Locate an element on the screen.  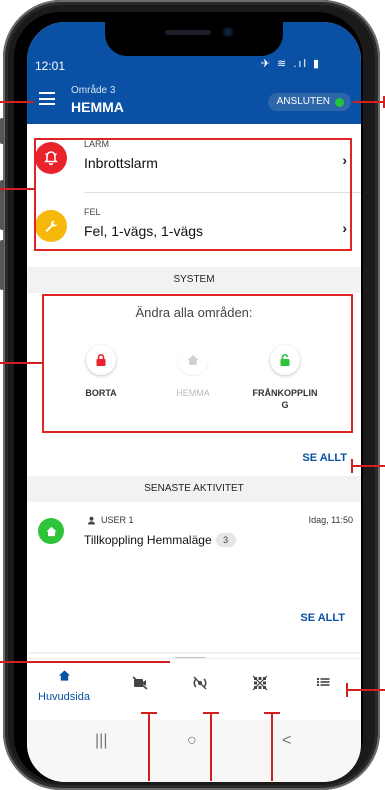
nav-item-sensors is located at coordinates (200, 685).